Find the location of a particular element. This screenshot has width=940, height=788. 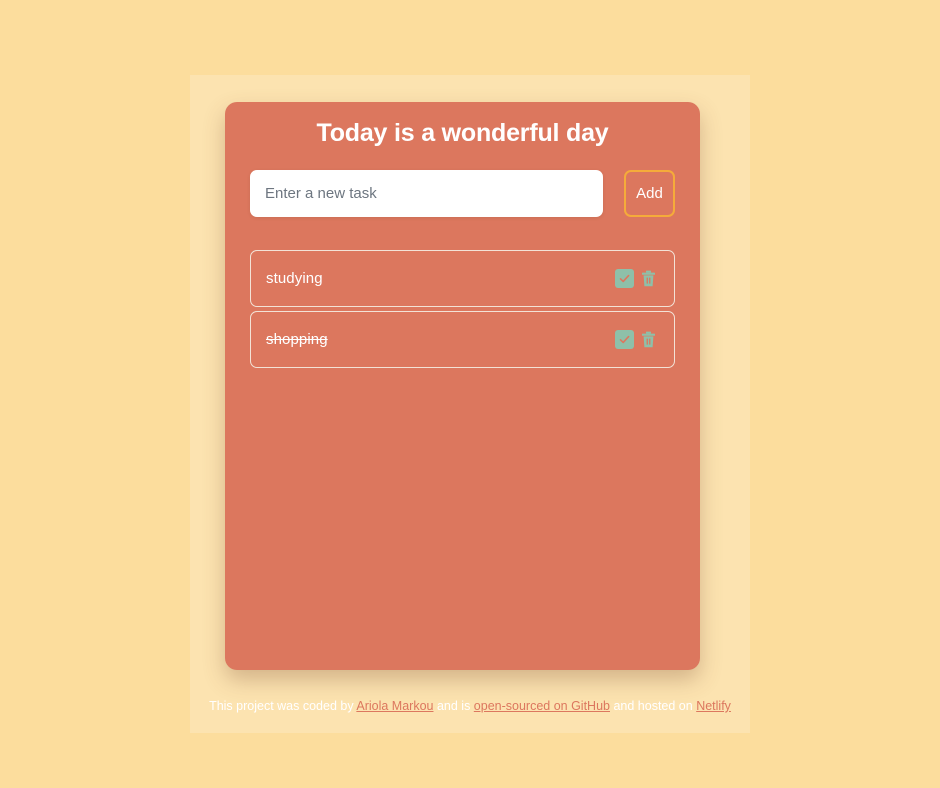

footer-text-part2: and is is located at coordinates (453, 706).